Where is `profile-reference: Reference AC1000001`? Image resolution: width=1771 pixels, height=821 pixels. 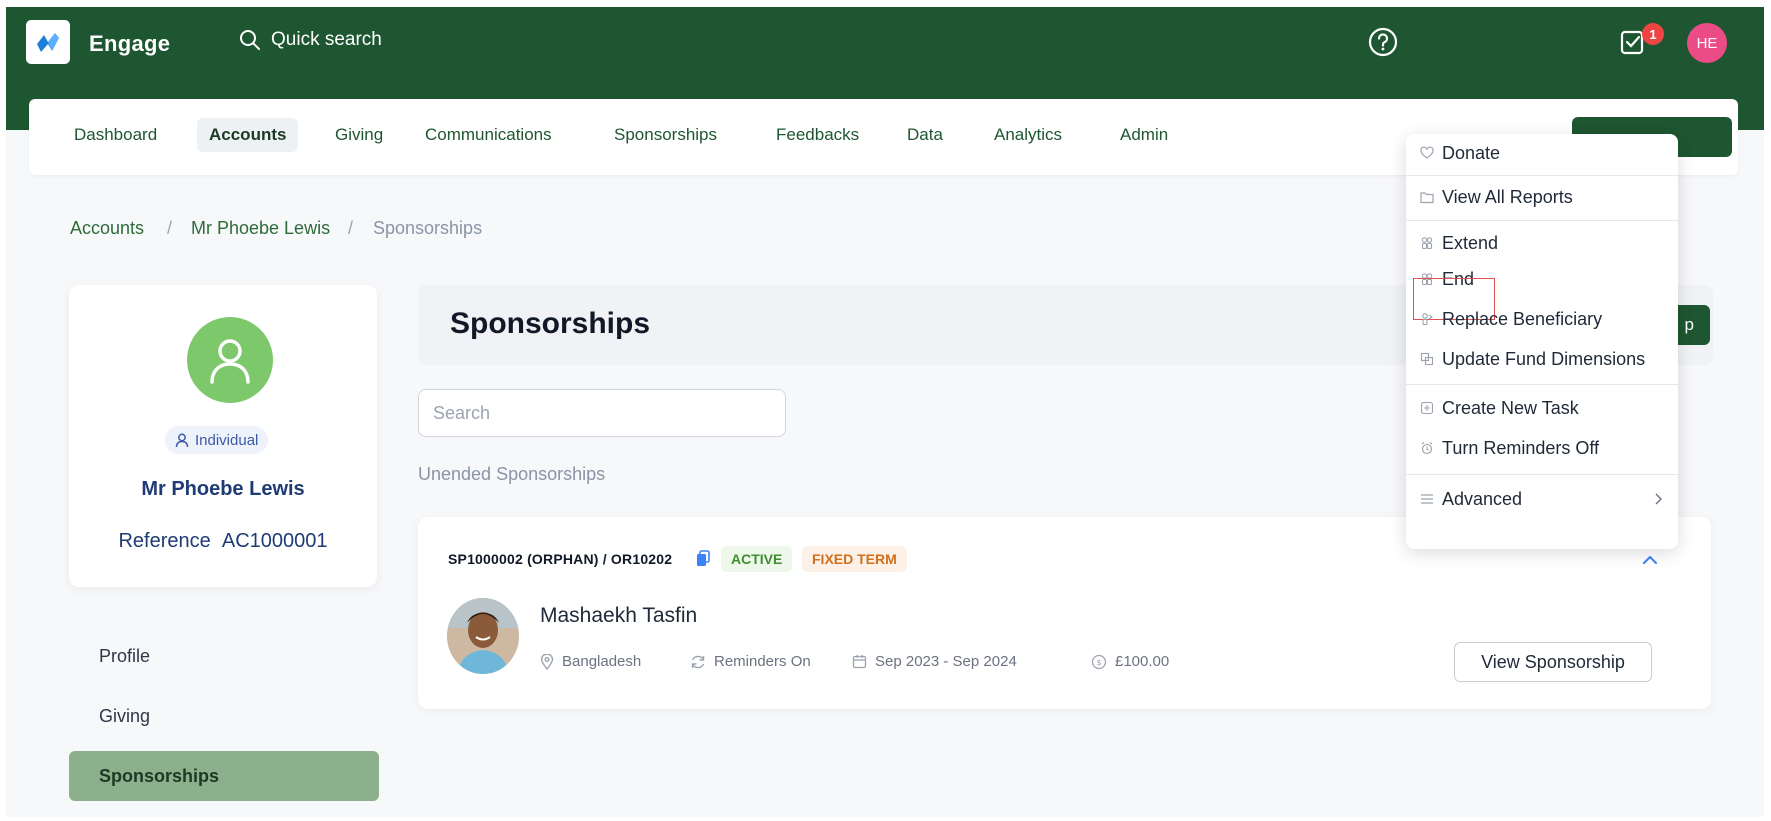 profile-reference: Reference AC1000001 is located at coordinates (223, 541).